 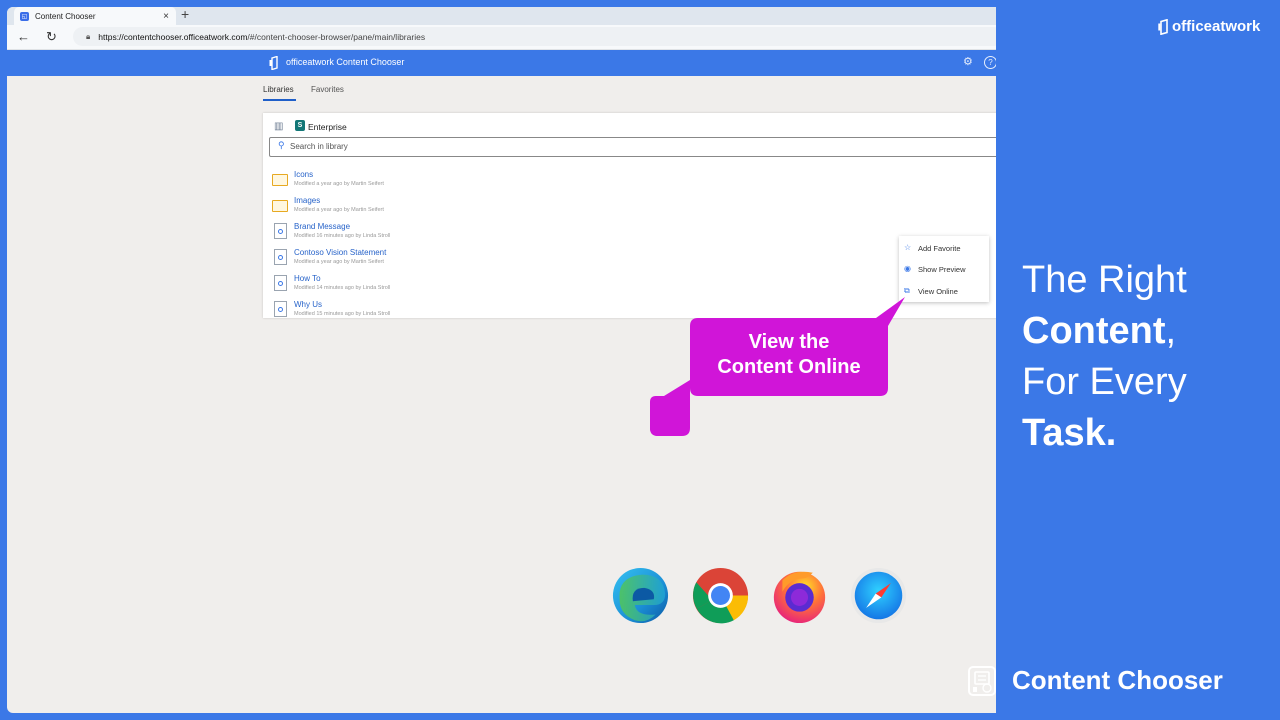 I want to click on active-tab-underline, so click(x=279, y=100).